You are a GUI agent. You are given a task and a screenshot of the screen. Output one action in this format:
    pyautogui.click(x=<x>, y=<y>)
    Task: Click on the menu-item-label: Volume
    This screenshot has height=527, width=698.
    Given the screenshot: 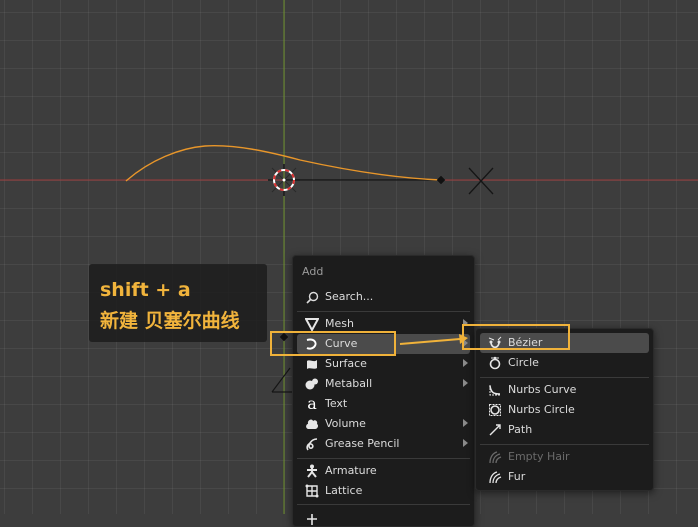 What is the action you would take?
    pyautogui.click(x=345, y=423)
    